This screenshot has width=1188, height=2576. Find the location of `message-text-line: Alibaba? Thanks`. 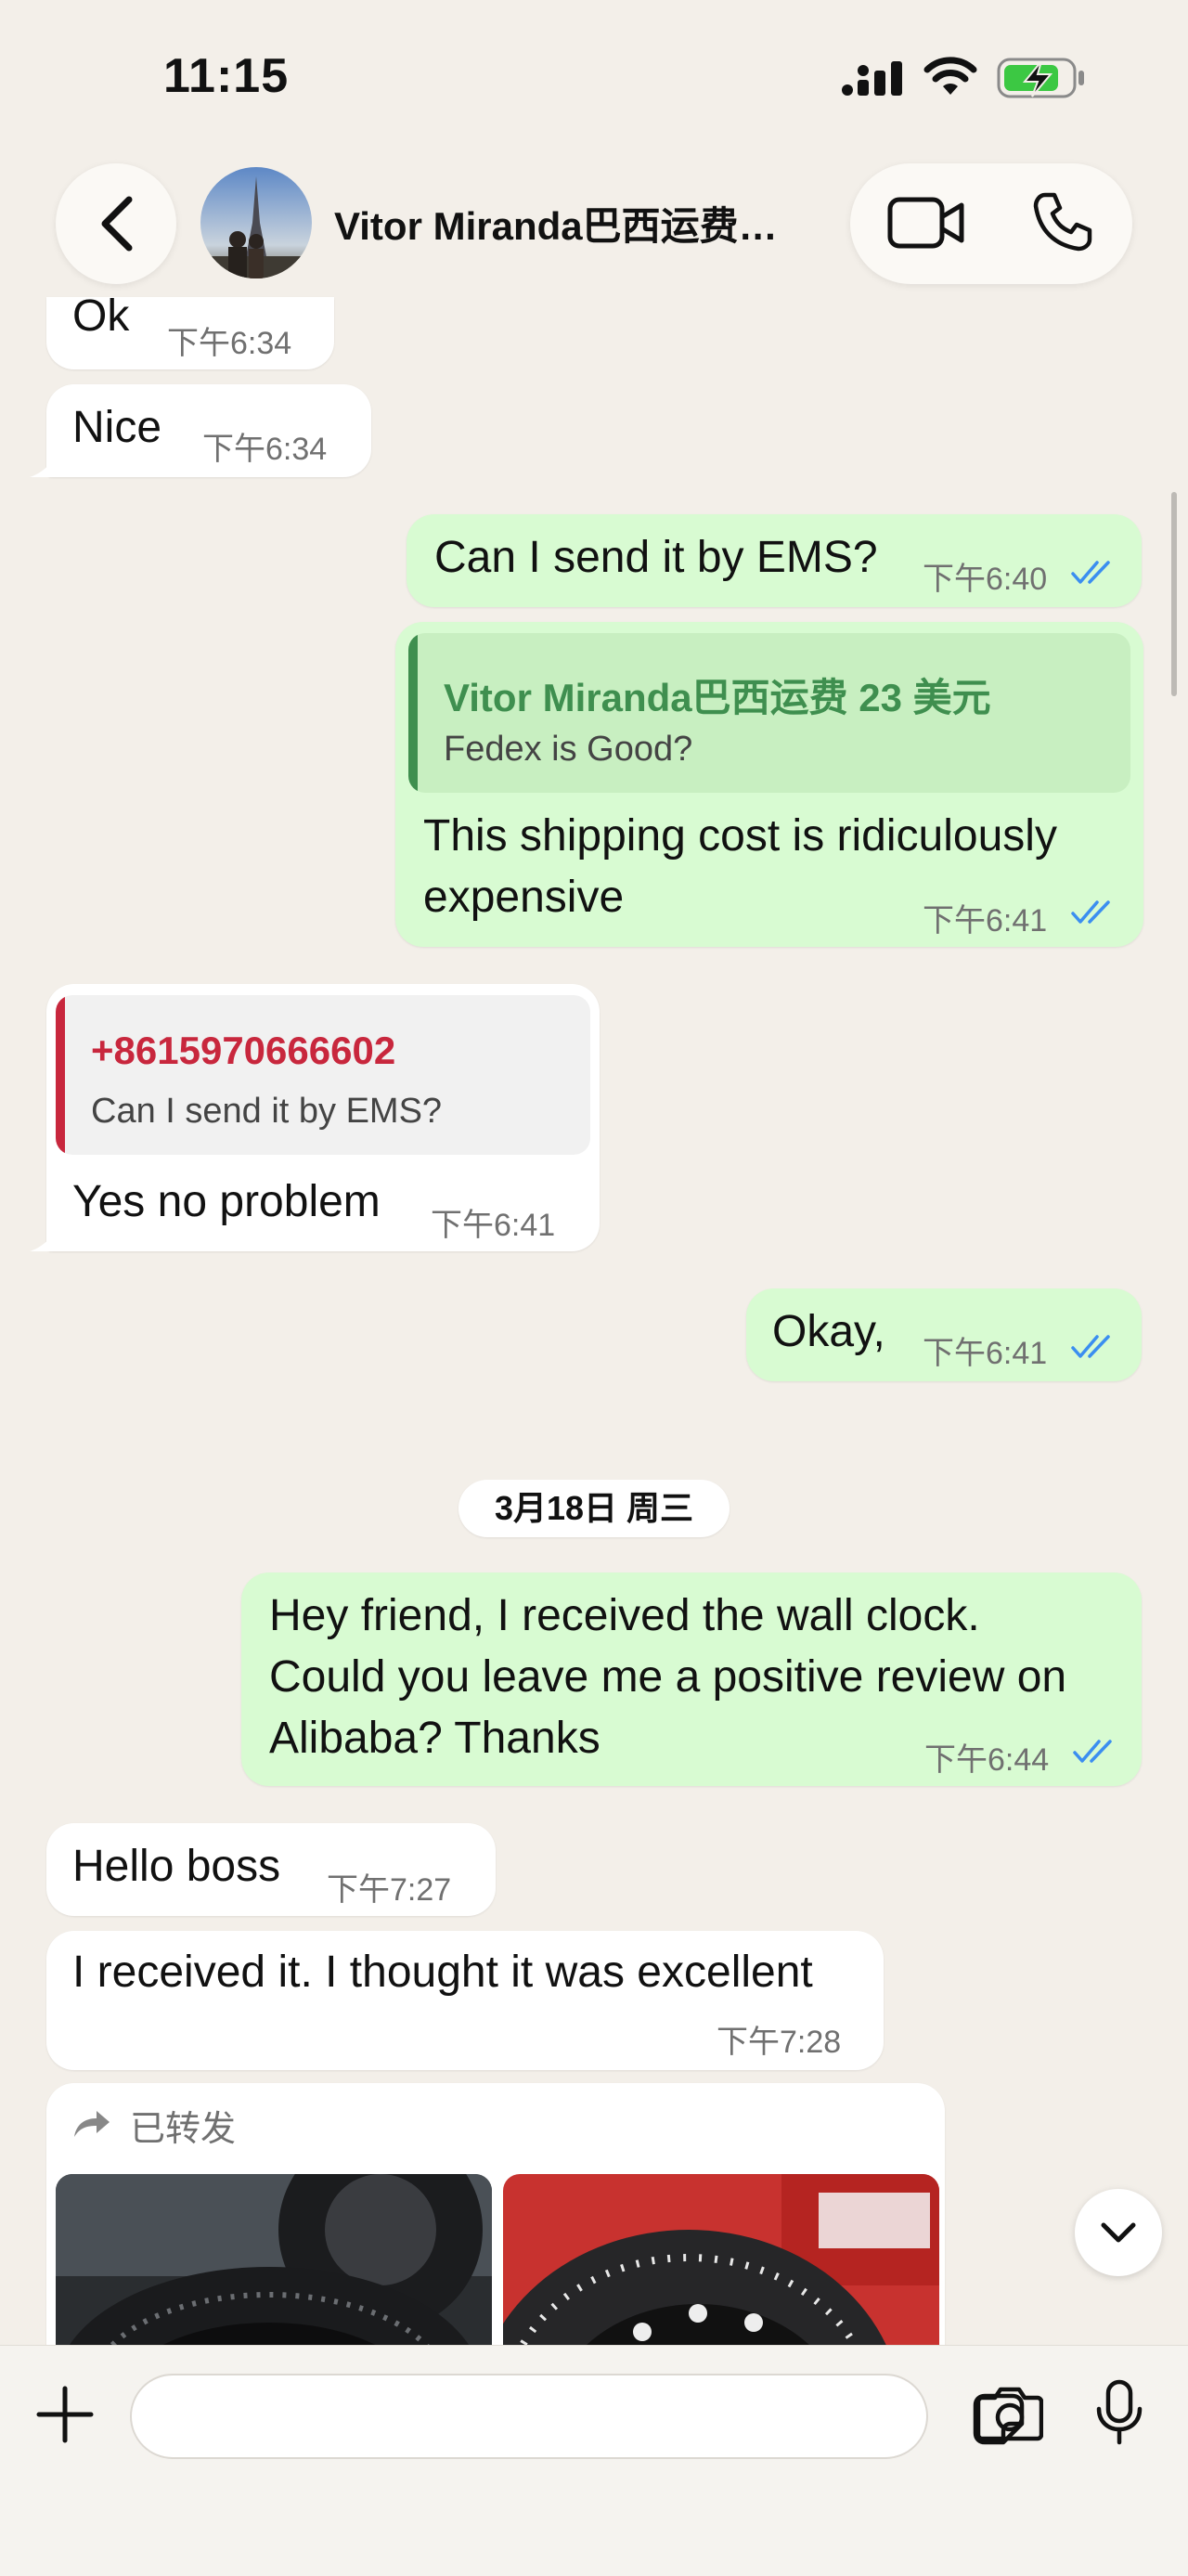

message-text-line: Alibaba? Thanks is located at coordinates (434, 1738).